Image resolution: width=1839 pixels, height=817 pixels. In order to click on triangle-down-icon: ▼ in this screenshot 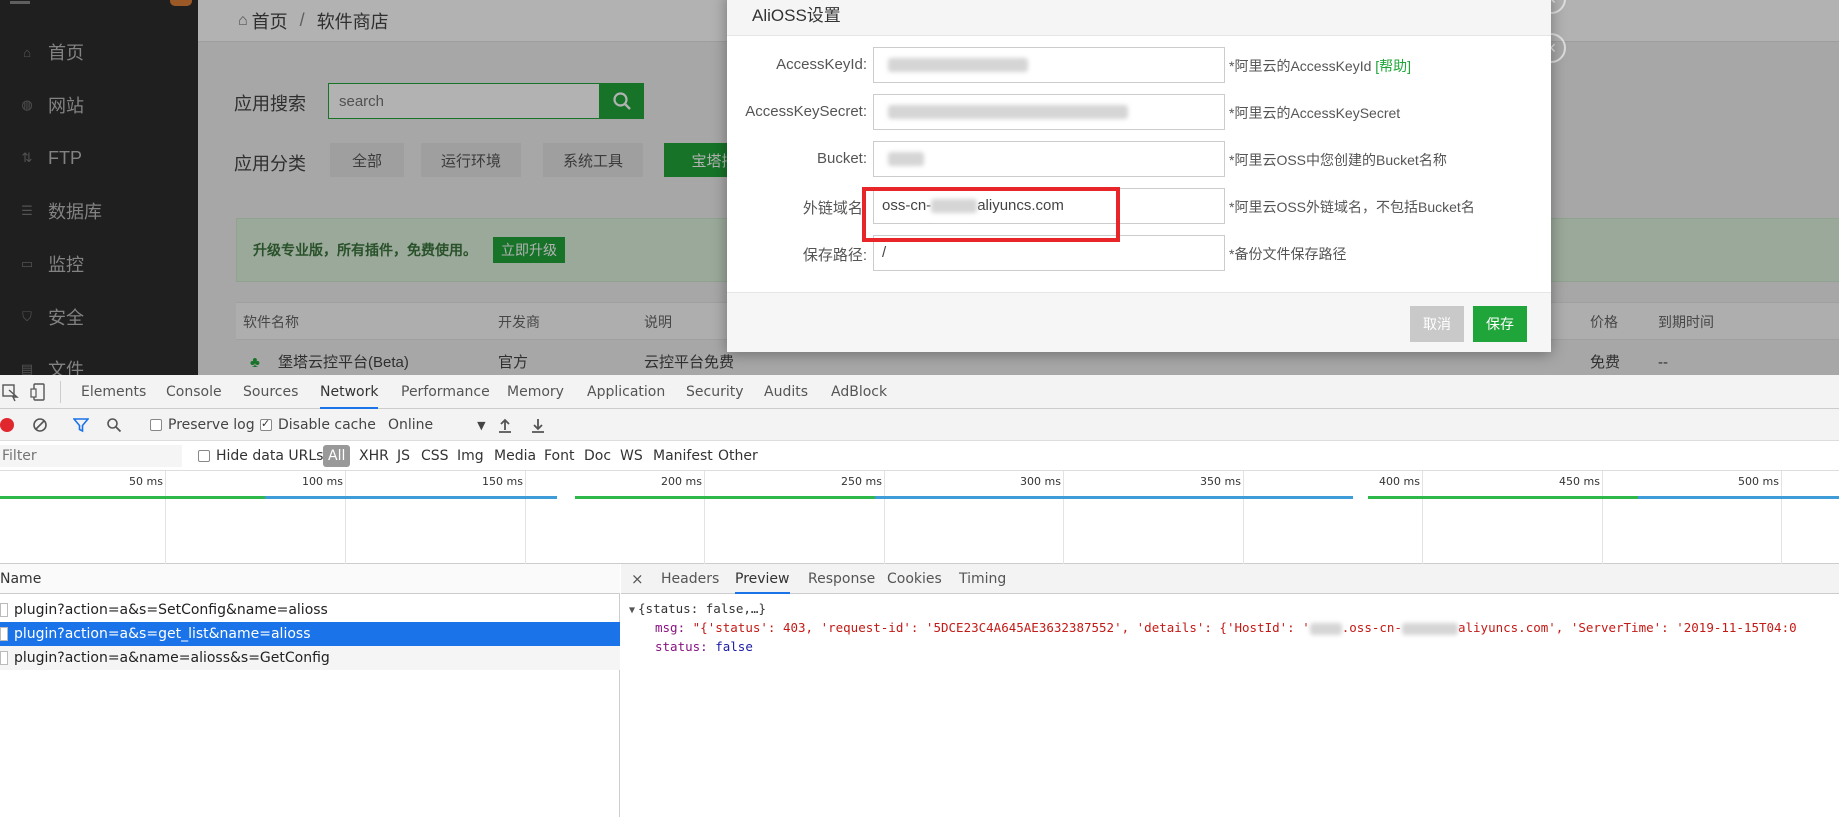, I will do `click(632, 610)`.